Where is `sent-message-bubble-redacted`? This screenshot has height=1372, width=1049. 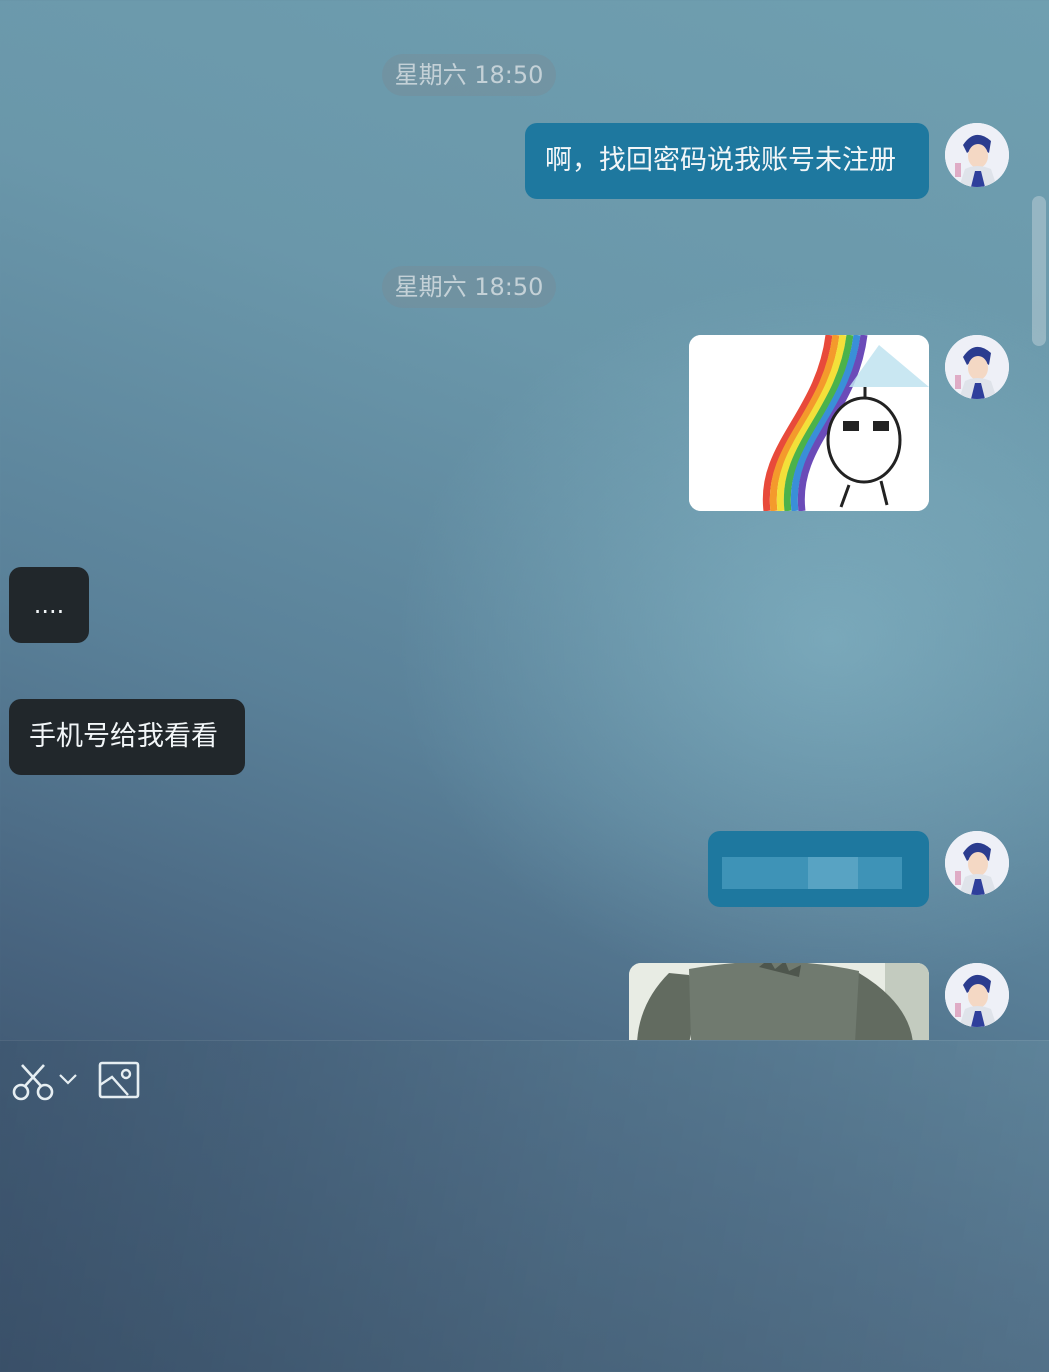 sent-message-bubble-redacted is located at coordinates (818, 869).